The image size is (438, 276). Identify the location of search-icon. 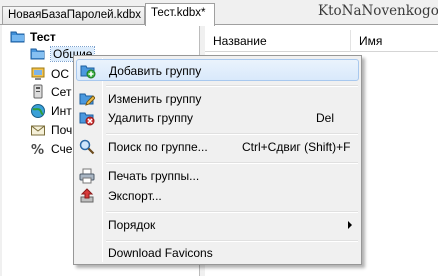
(87, 147).